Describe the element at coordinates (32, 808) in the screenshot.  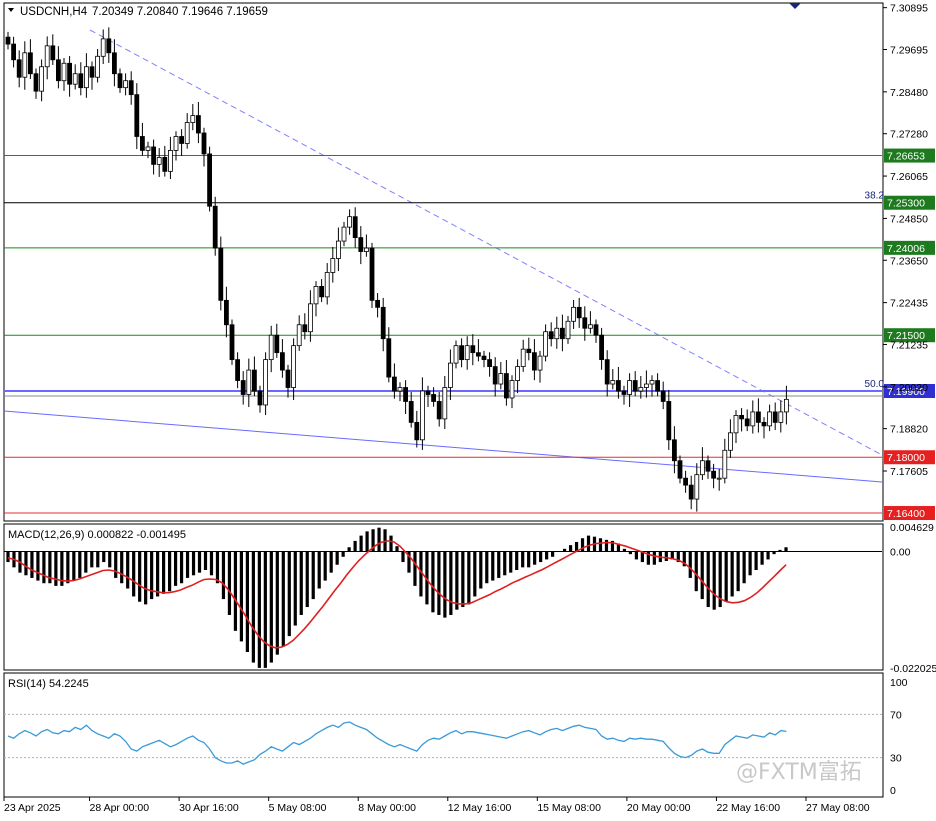
I see `time-tick-label: 23 Apr 2025` at that location.